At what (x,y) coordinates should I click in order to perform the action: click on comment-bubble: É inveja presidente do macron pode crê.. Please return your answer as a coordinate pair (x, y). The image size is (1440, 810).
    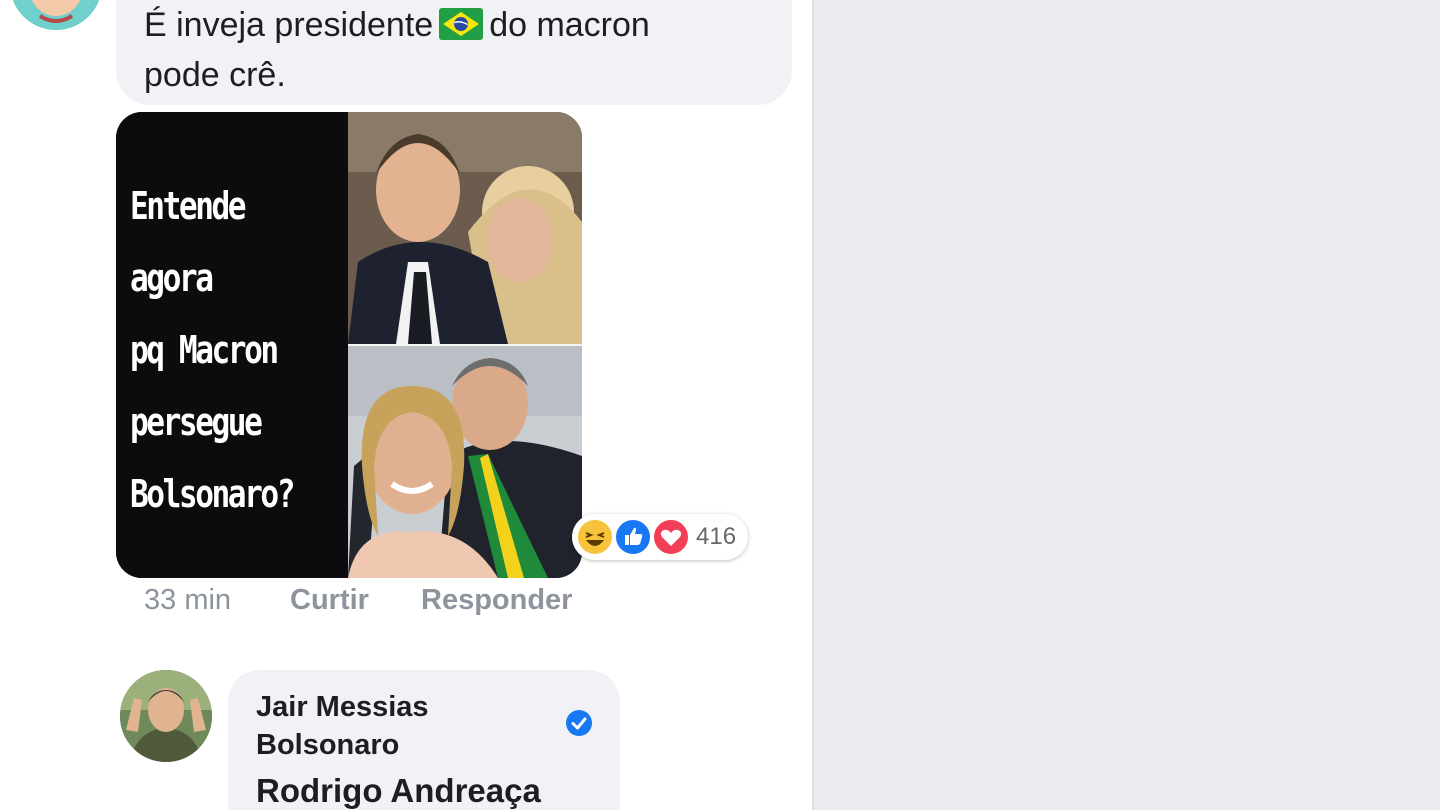
    Looking at the image, I should click on (454, 52).